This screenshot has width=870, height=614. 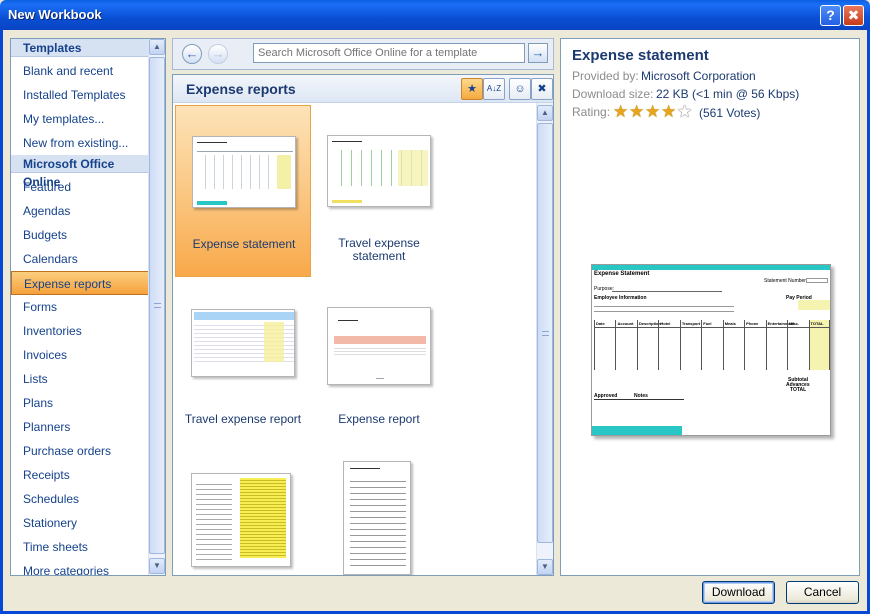 I want to click on preview-statement-number: Statement Number:, so click(x=786, y=281).